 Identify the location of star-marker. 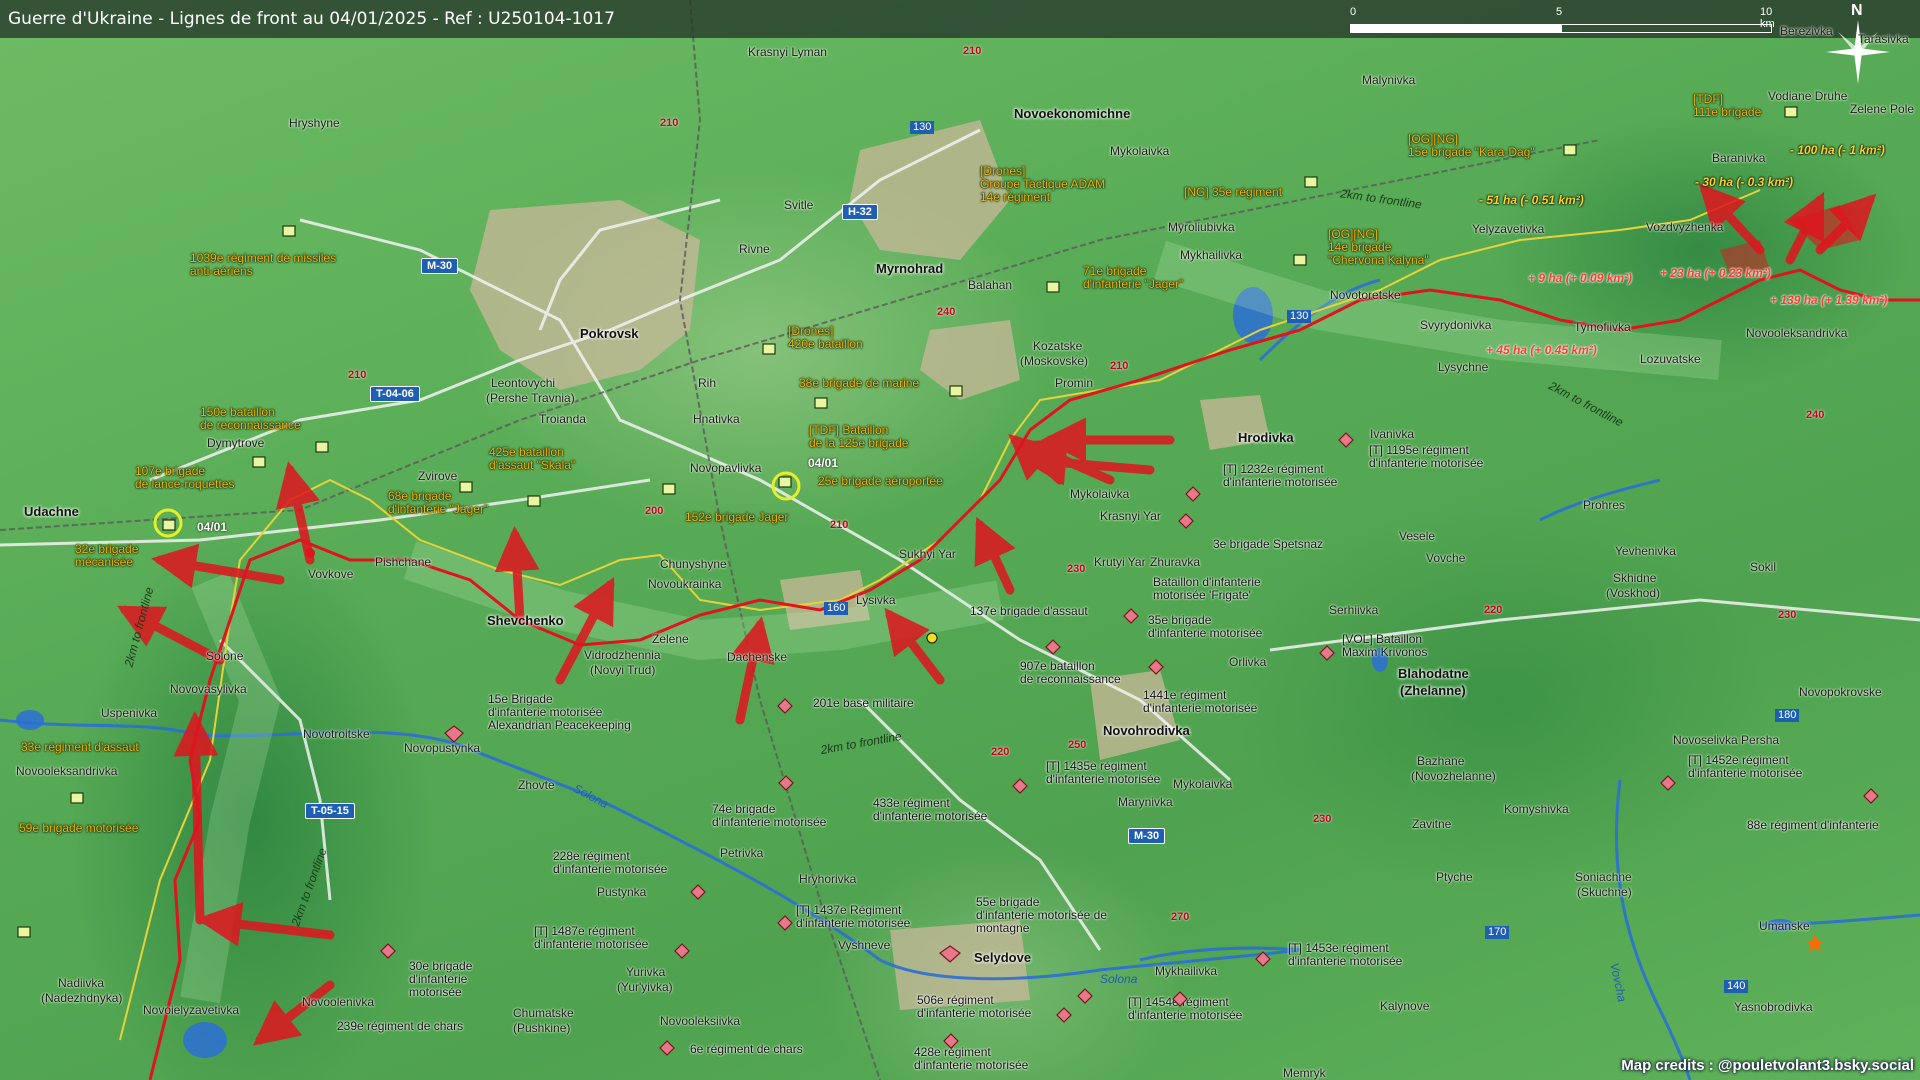
(1815, 943).